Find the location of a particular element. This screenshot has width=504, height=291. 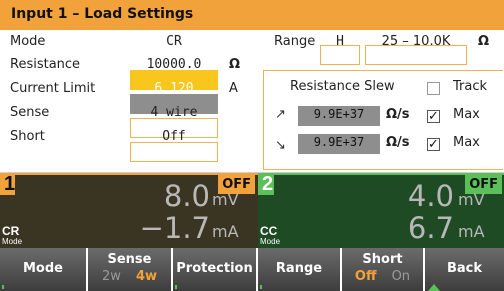

resistance-value: 10000.0 is located at coordinates (174, 64).